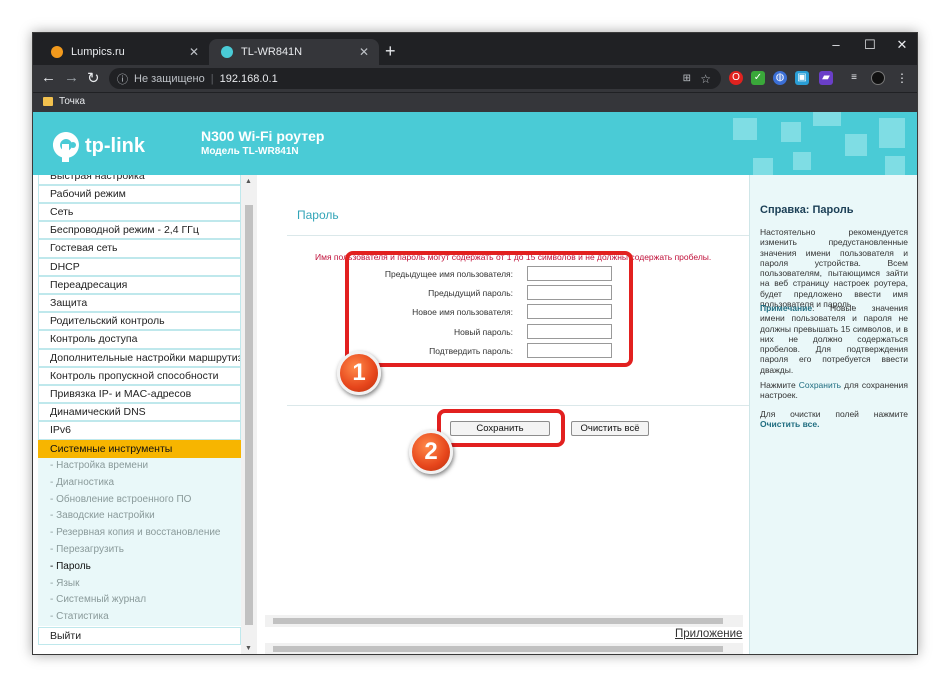 The width and height of the screenshot is (950, 687). Describe the element at coordinates (139, 212) in the screenshot. I see `sidebar-item-network: Сеть` at that location.